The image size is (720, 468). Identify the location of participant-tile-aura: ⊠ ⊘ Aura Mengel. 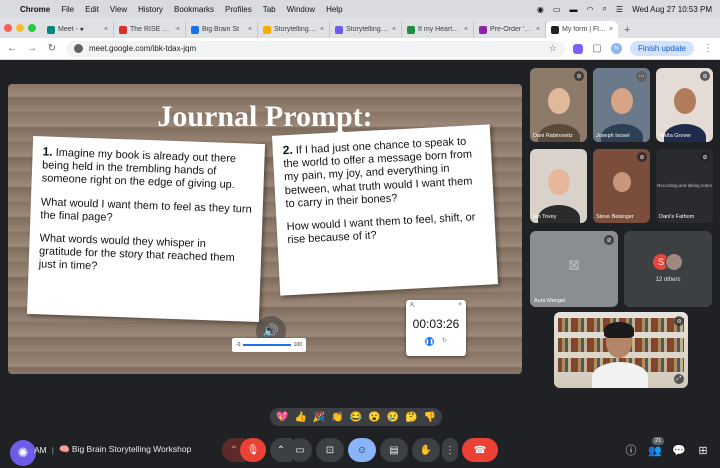
(574, 269).